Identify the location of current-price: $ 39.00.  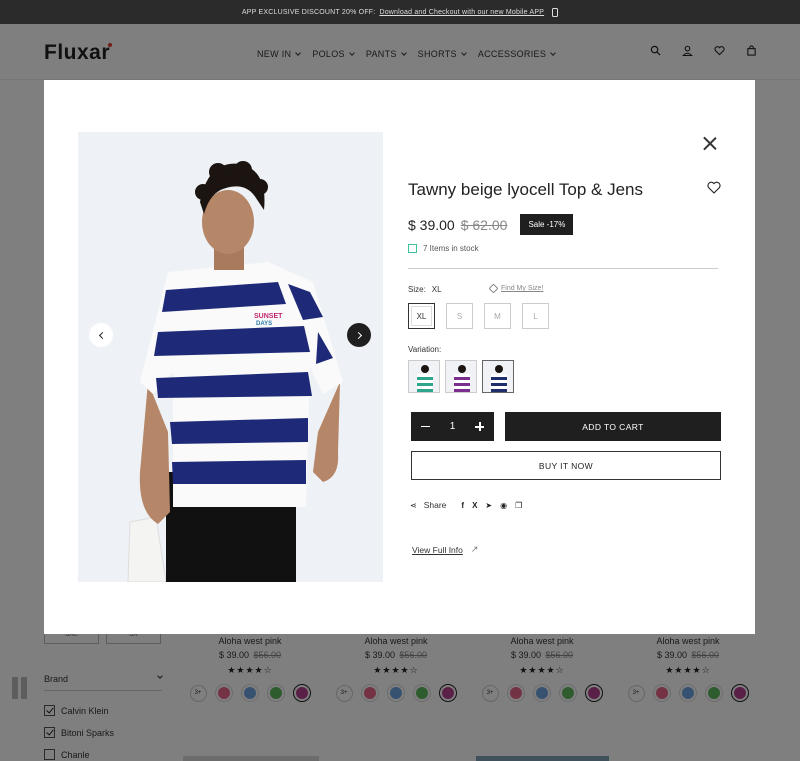
(431, 224).